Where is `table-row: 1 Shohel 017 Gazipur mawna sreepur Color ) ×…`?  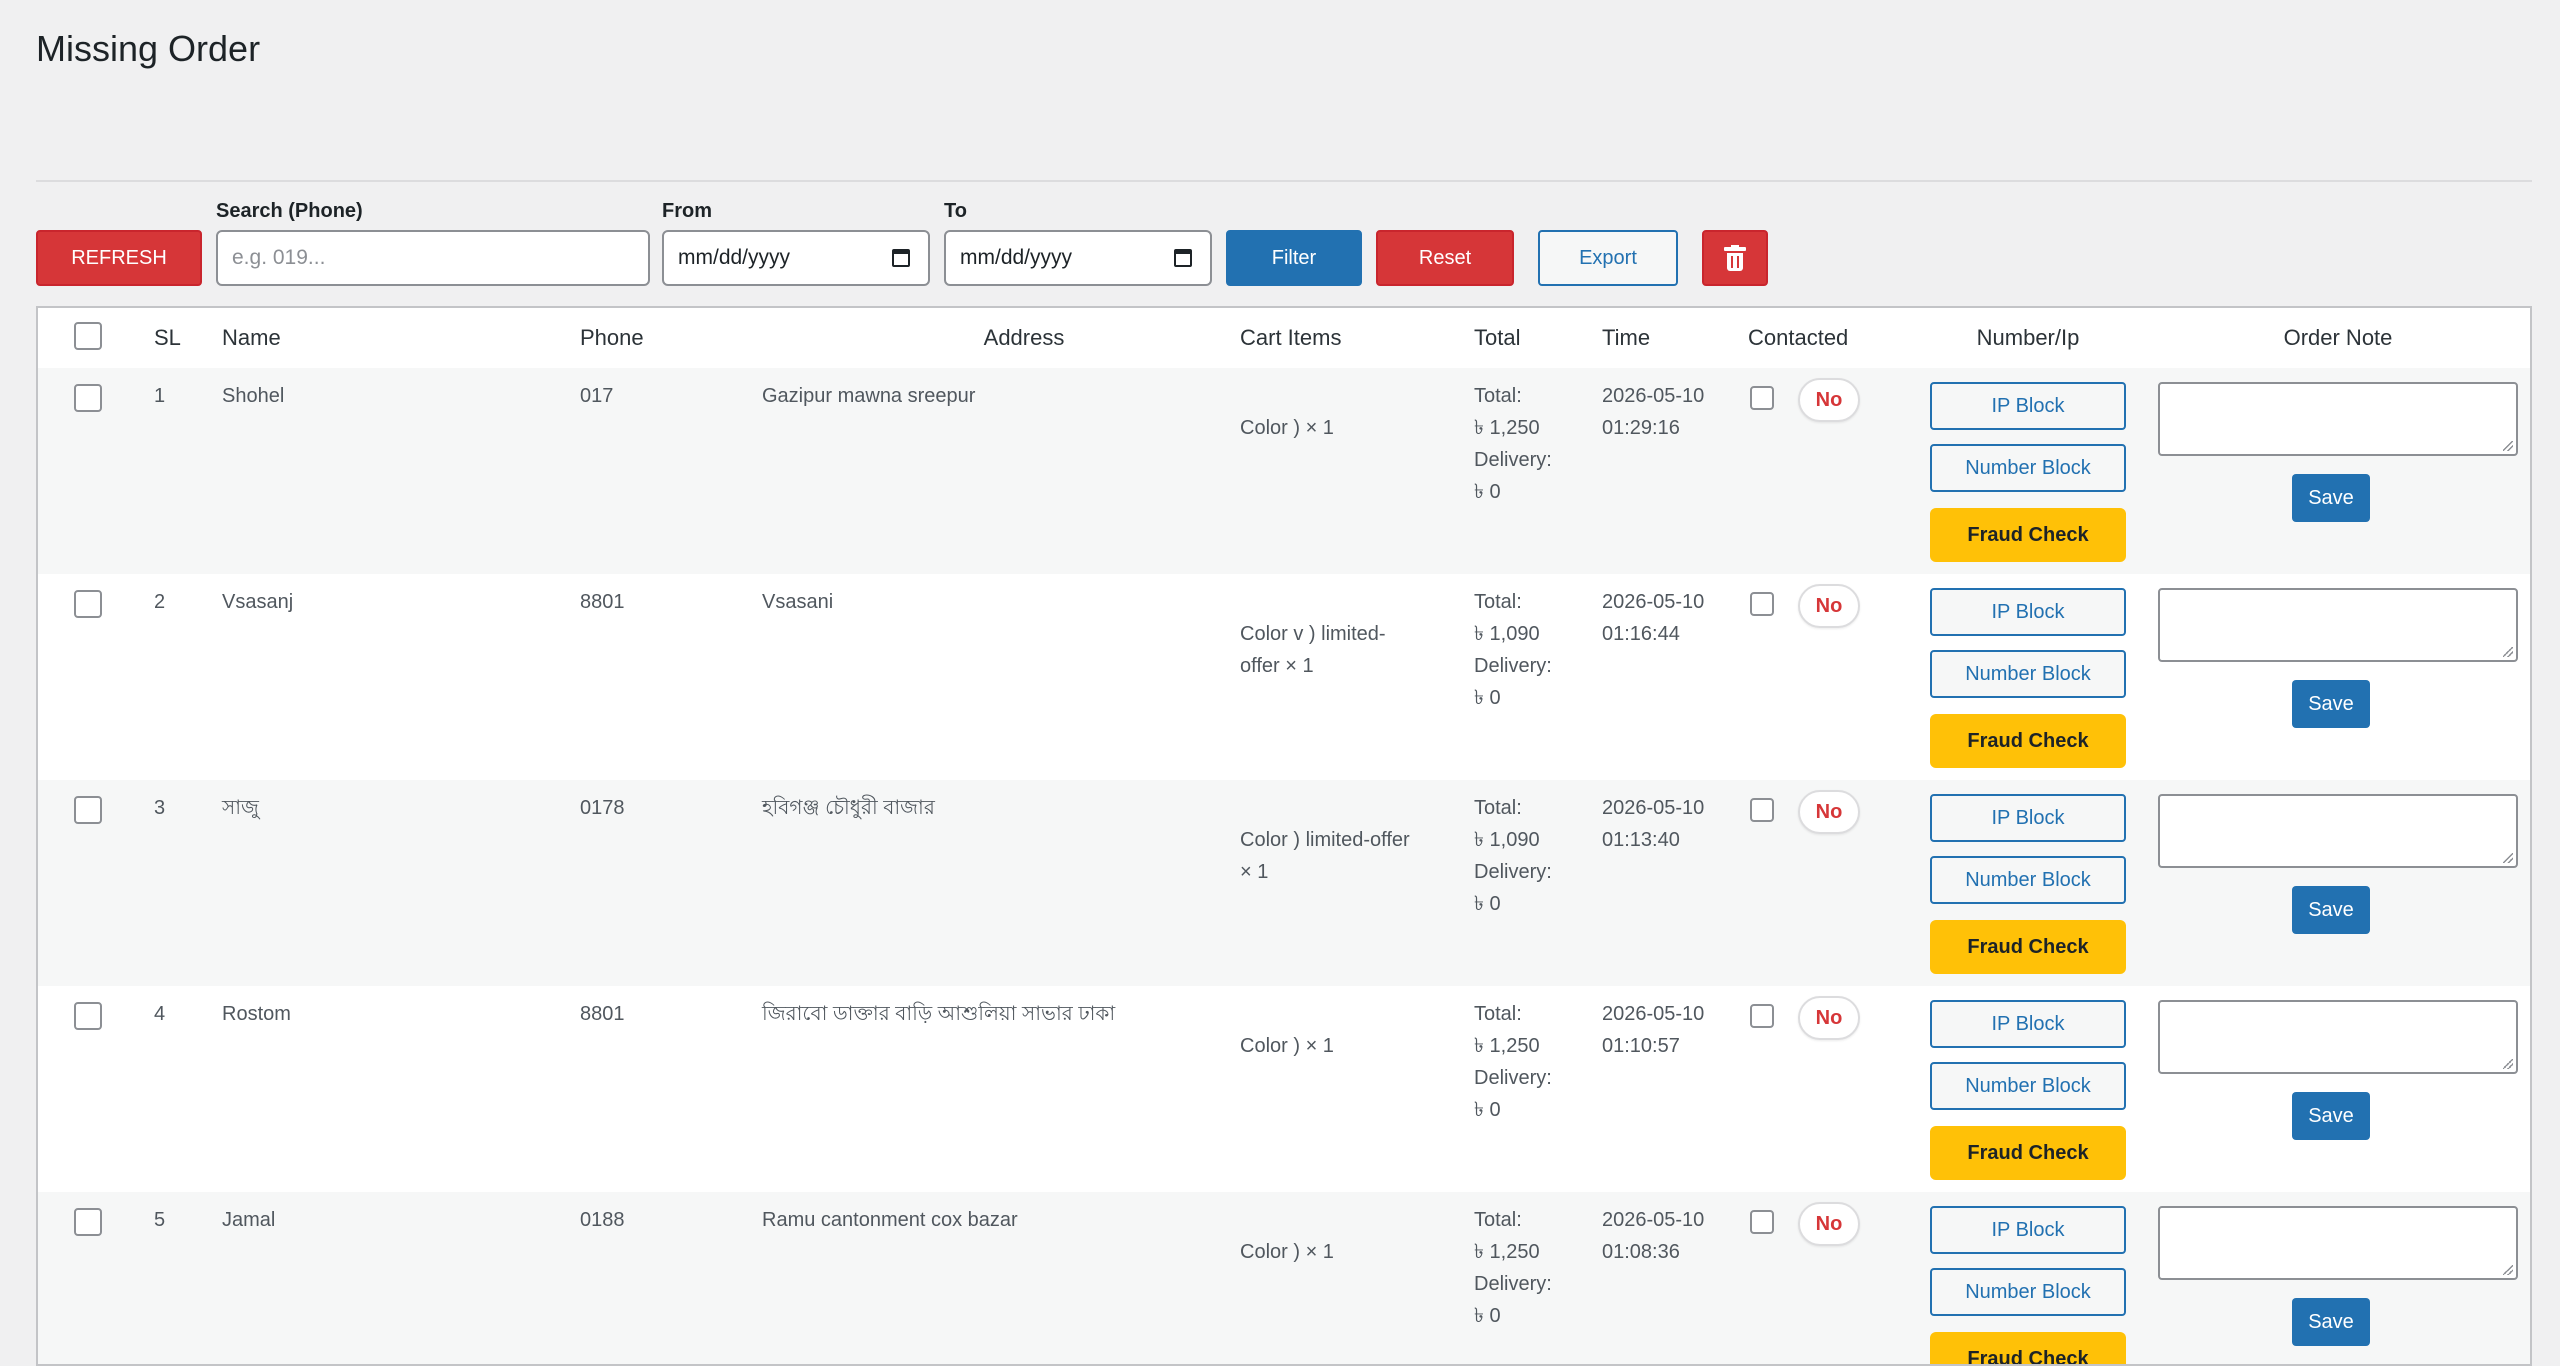
table-row: 1 Shohel 017 Gazipur mawna sreepur Color ) ×… is located at coordinates (1284, 471).